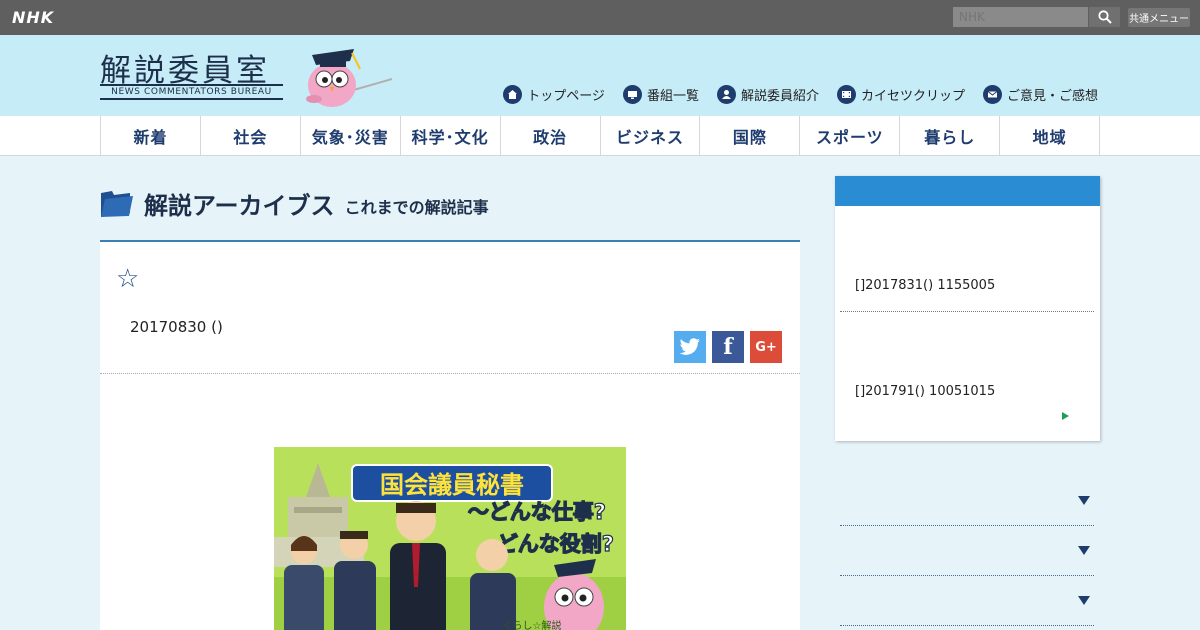 Image resolution: width=1200 pixels, height=630 pixels. Describe the element at coordinates (925, 285) in the screenshot. I see `sidebar-item: []2017831() 1155005` at that location.